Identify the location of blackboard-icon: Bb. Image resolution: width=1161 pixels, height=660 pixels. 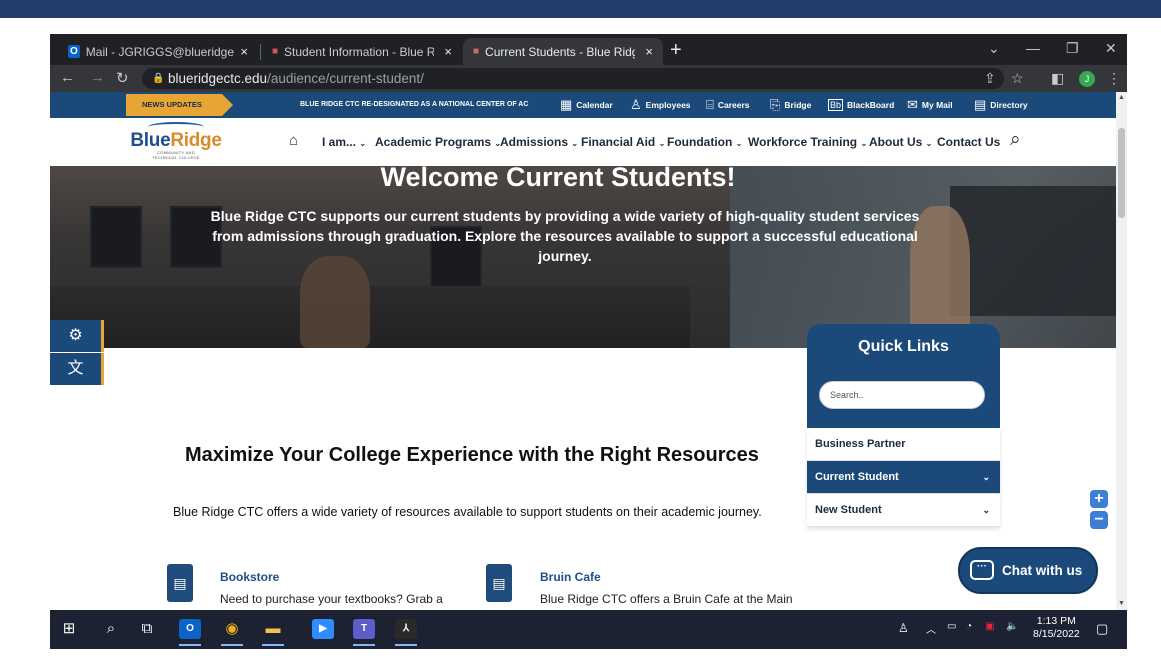
(836, 105).